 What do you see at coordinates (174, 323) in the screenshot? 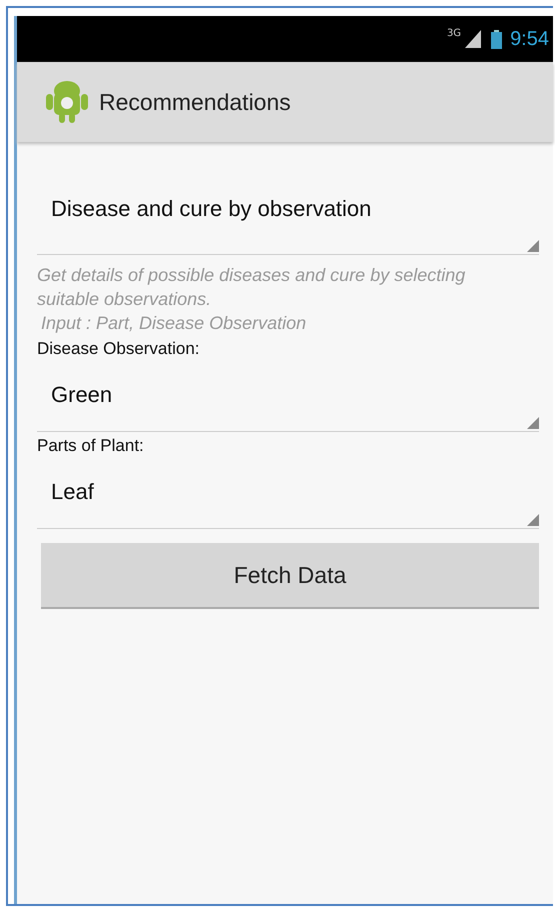
I see `input-hint-text: Input : Part, Disease Observation` at bounding box center [174, 323].